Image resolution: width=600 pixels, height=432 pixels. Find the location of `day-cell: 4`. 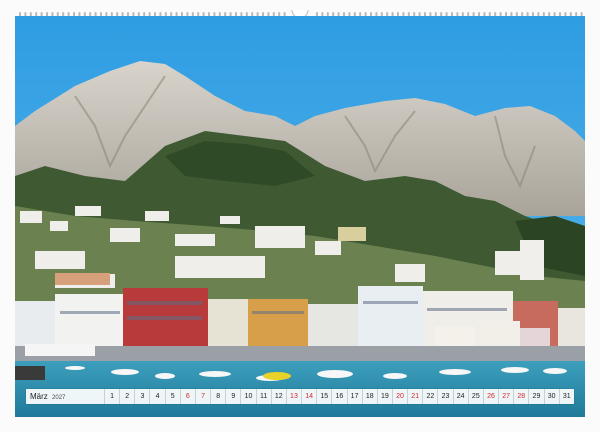

day-cell: 4 is located at coordinates (156, 396).